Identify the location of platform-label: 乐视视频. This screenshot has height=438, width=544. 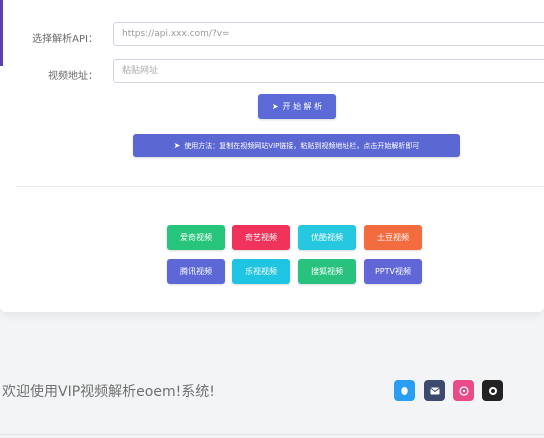
(261, 271).